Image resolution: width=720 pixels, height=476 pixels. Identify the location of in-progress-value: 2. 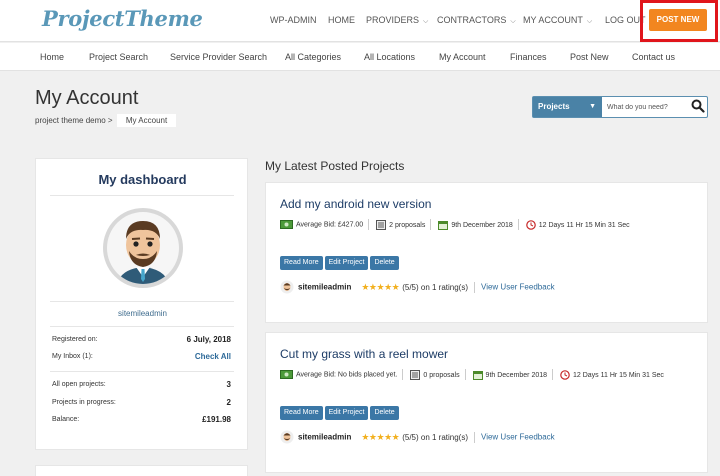
(228, 402).